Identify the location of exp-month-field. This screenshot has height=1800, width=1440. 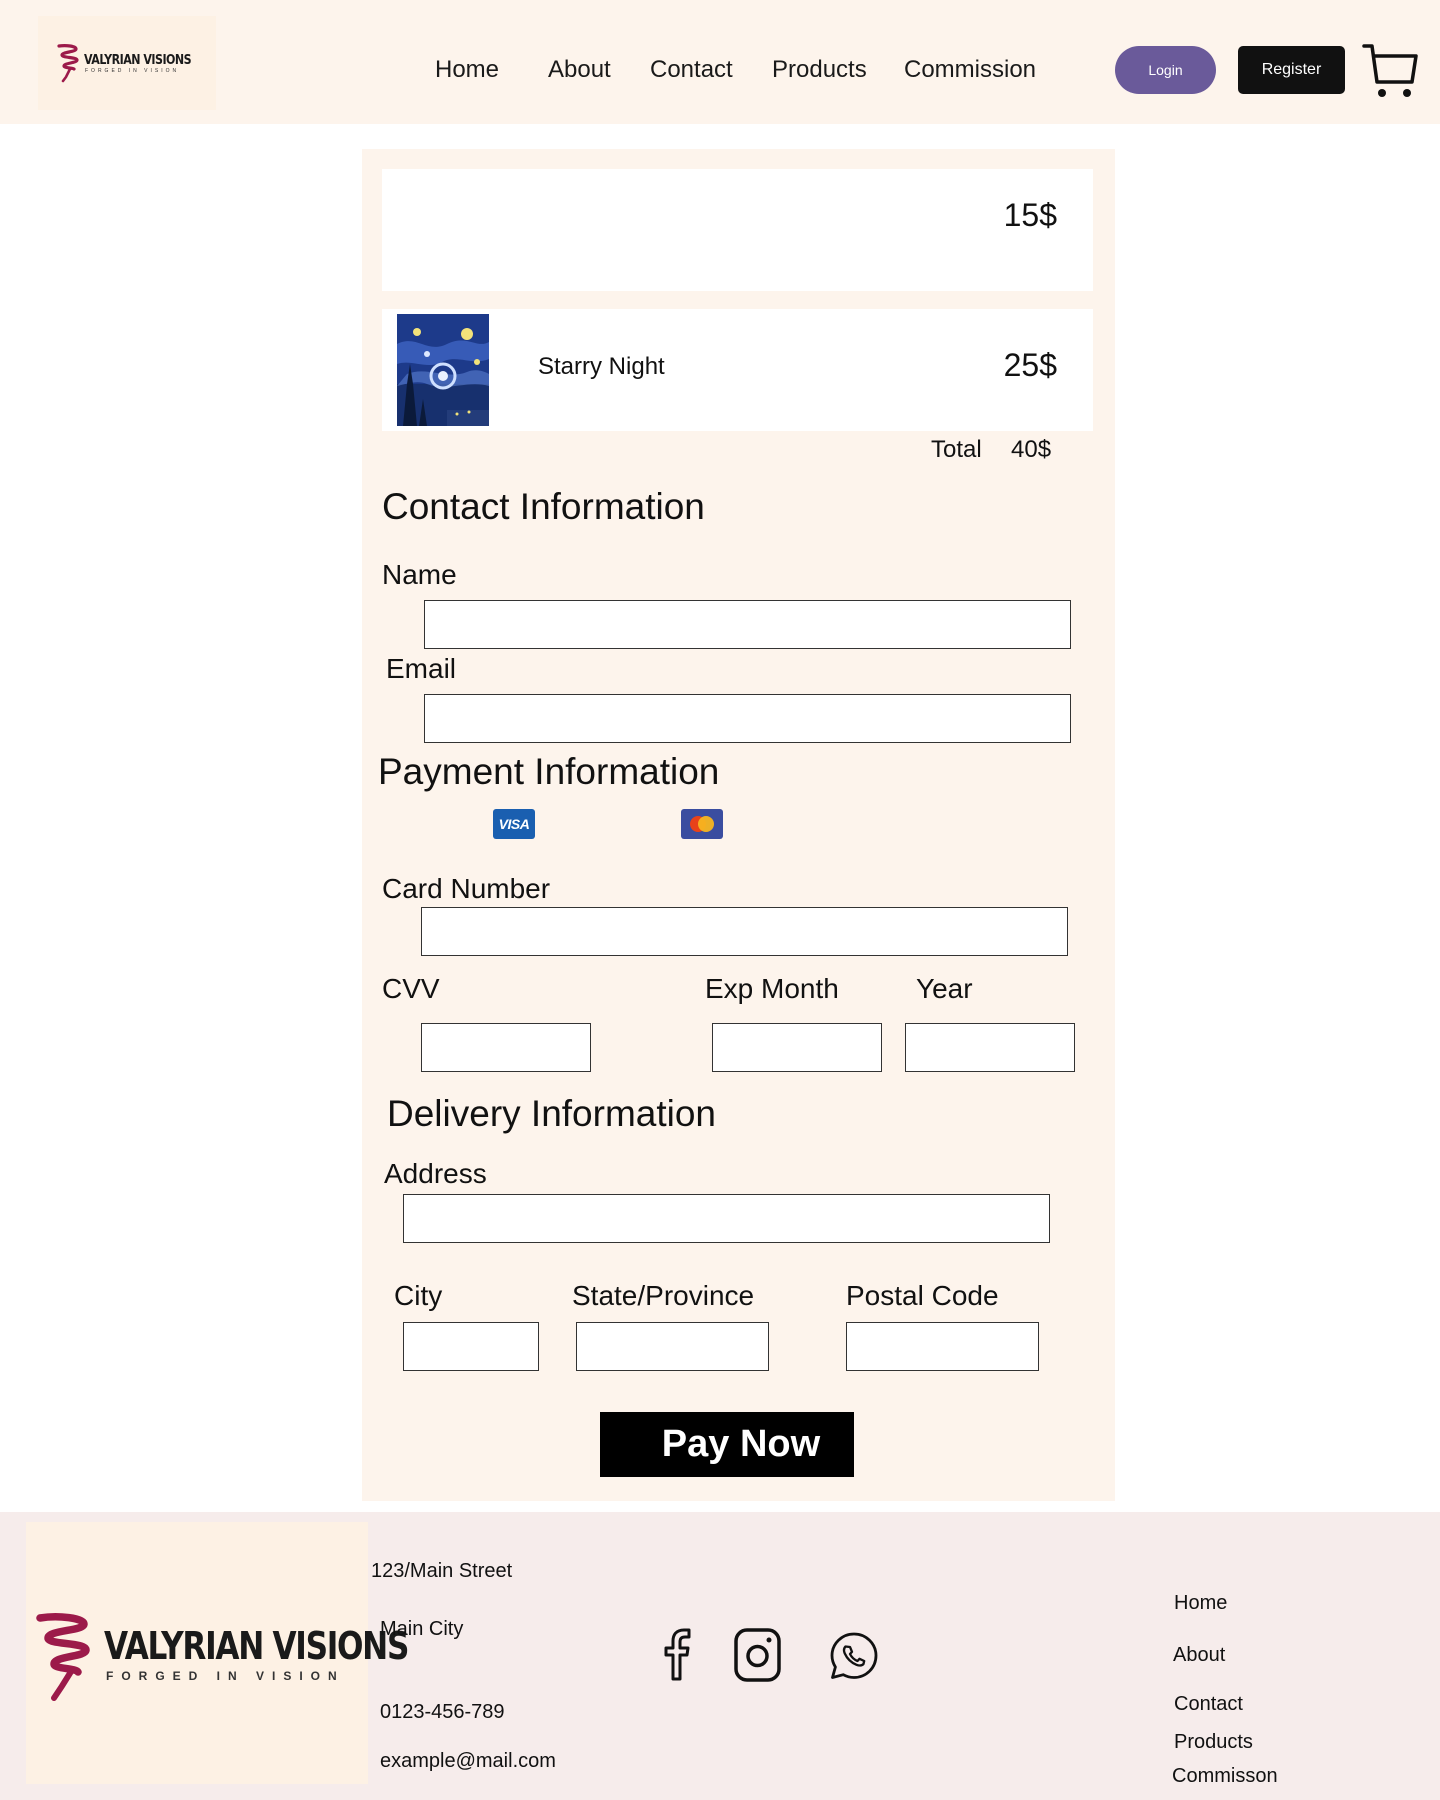
(797, 1047).